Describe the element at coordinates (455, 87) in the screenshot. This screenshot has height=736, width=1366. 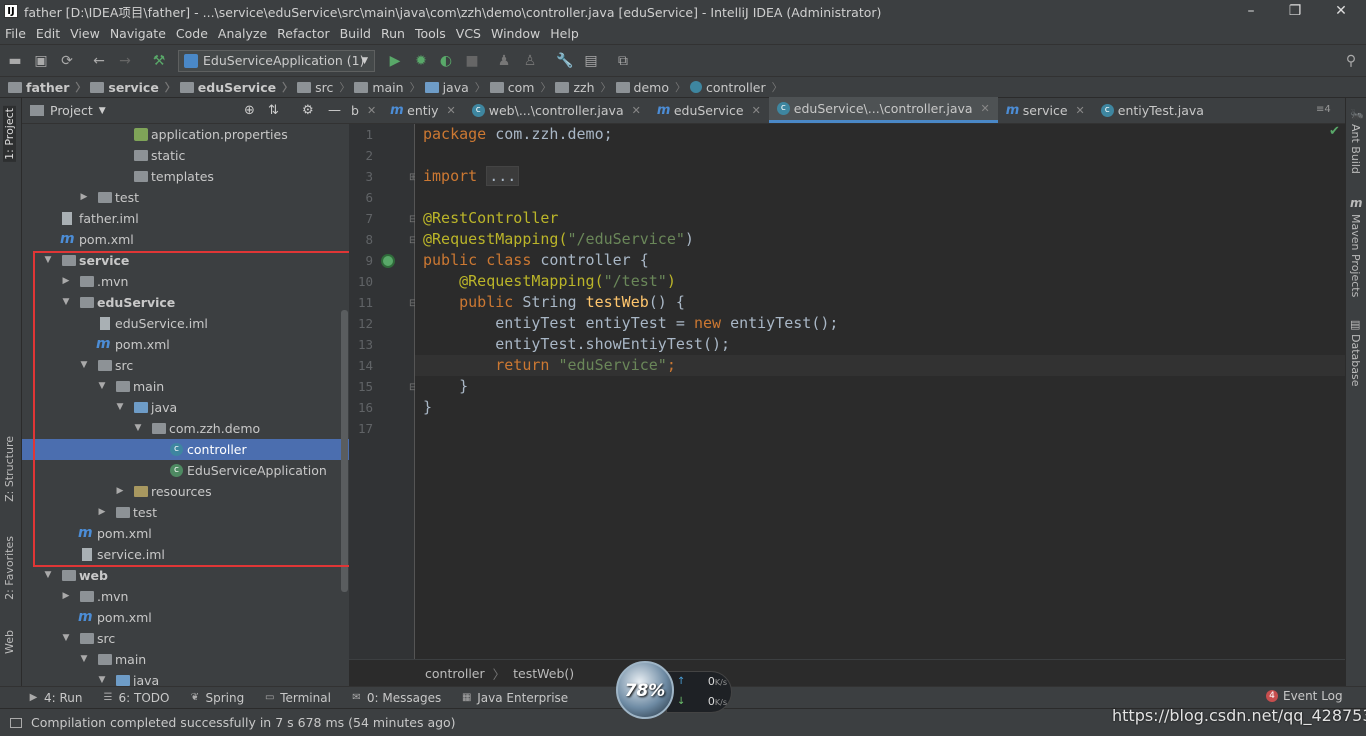
I see `breadcrumb-item: java 〉` at that location.